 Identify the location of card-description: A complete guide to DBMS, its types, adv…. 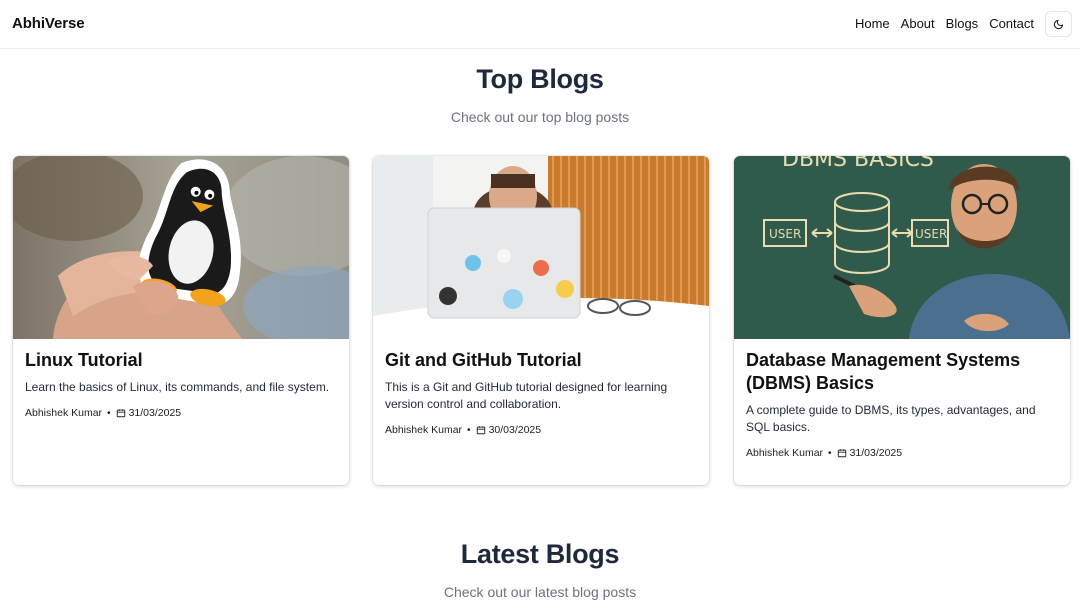
(891, 418).